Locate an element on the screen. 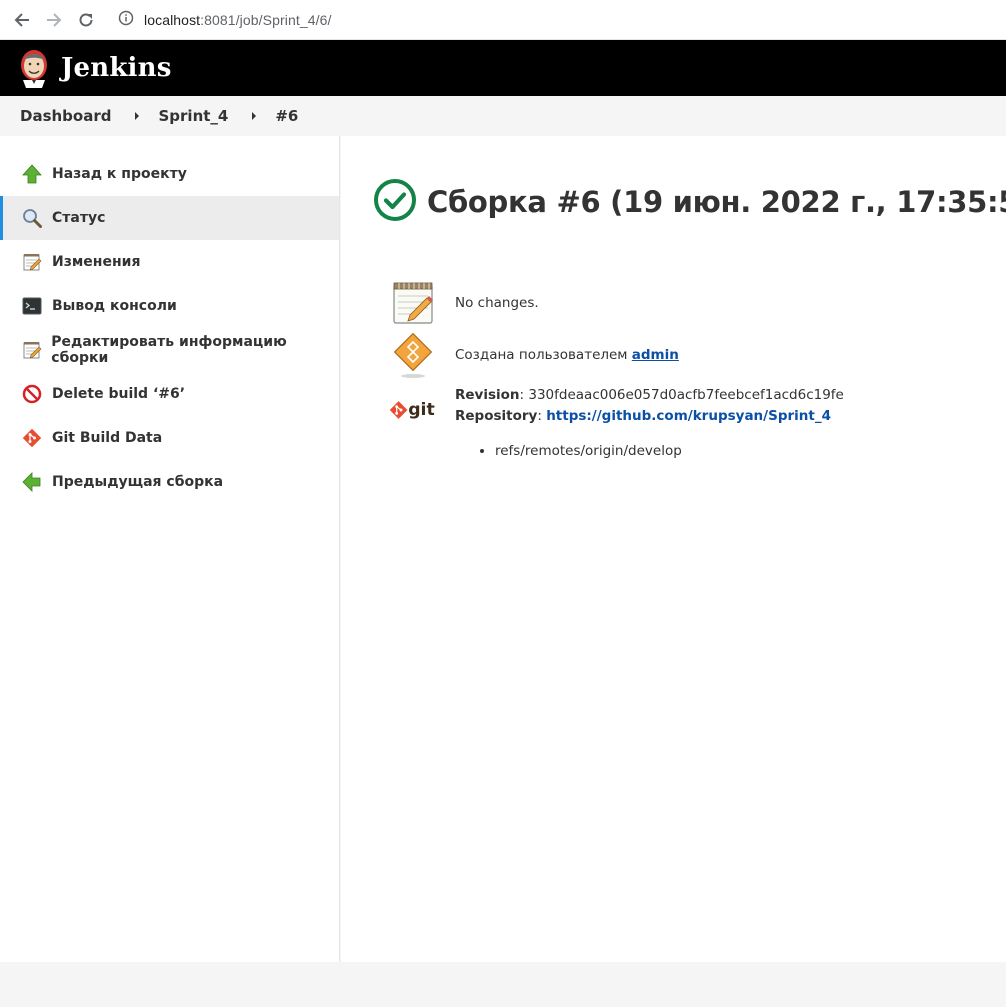  revision-label: Revision is located at coordinates (487, 395).